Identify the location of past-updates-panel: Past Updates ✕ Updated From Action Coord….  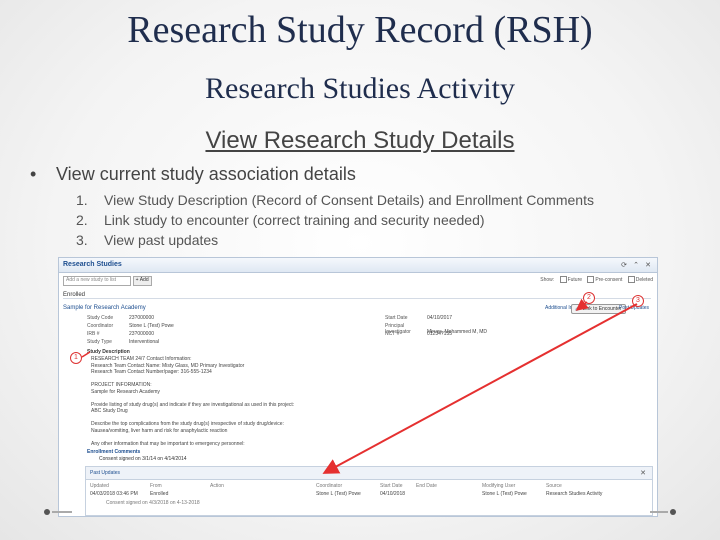
(369, 491).